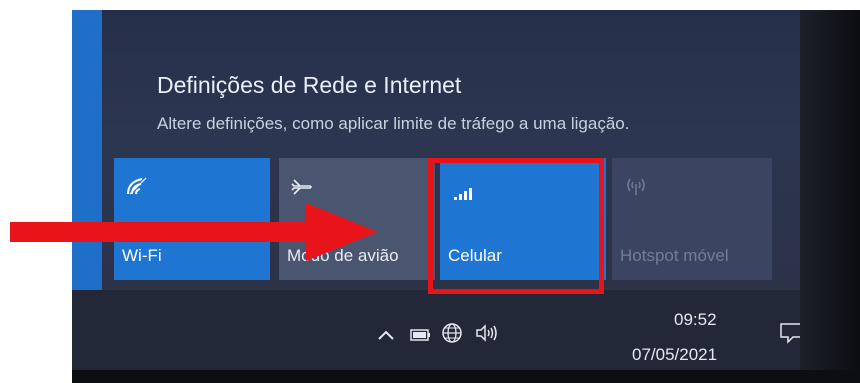 The image size is (860, 383). I want to click on annotation-highlight-box, so click(516, 226).